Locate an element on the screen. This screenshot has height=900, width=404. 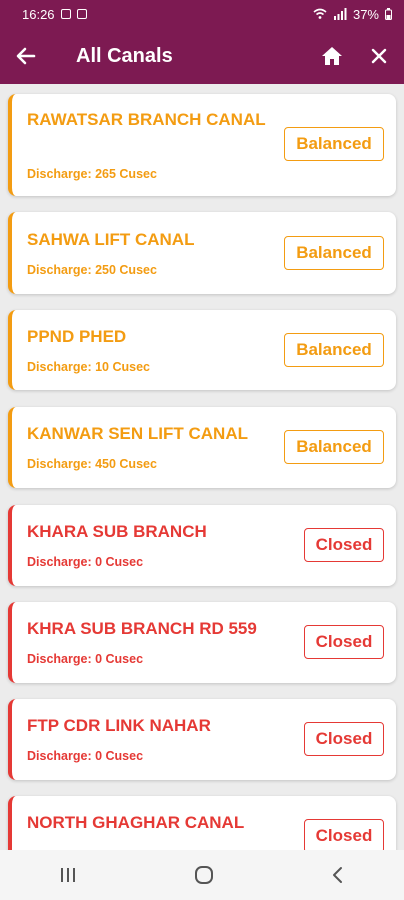
battery-icon is located at coordinates (388, 14).